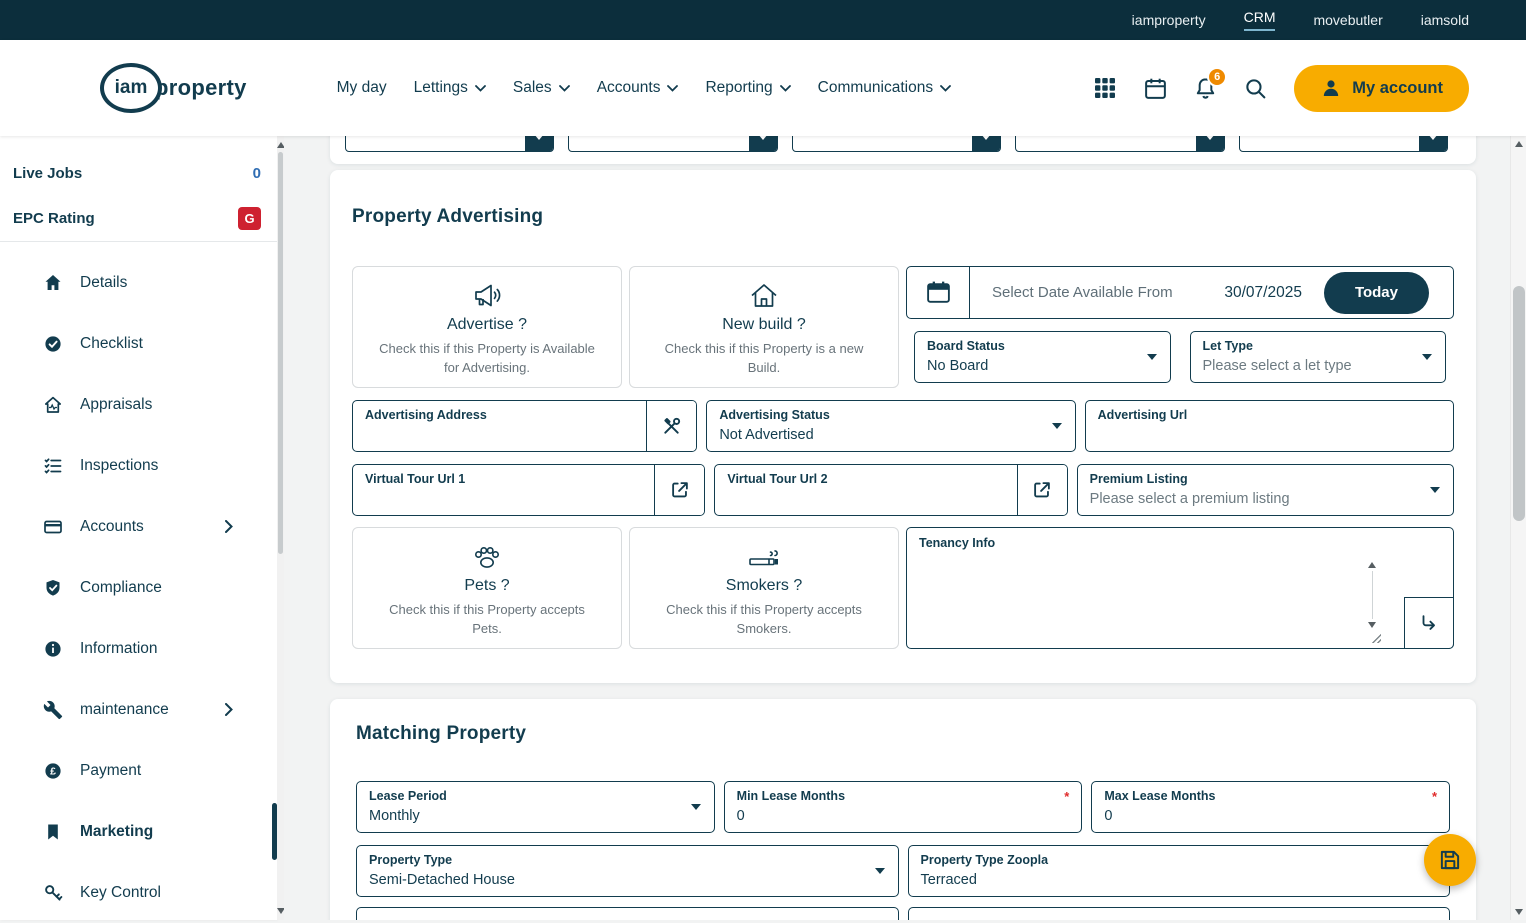 The width and height of the screenshot is (1526, 923). I want to click on sidebar-item-compliance: Compliance, so click(138, 587).